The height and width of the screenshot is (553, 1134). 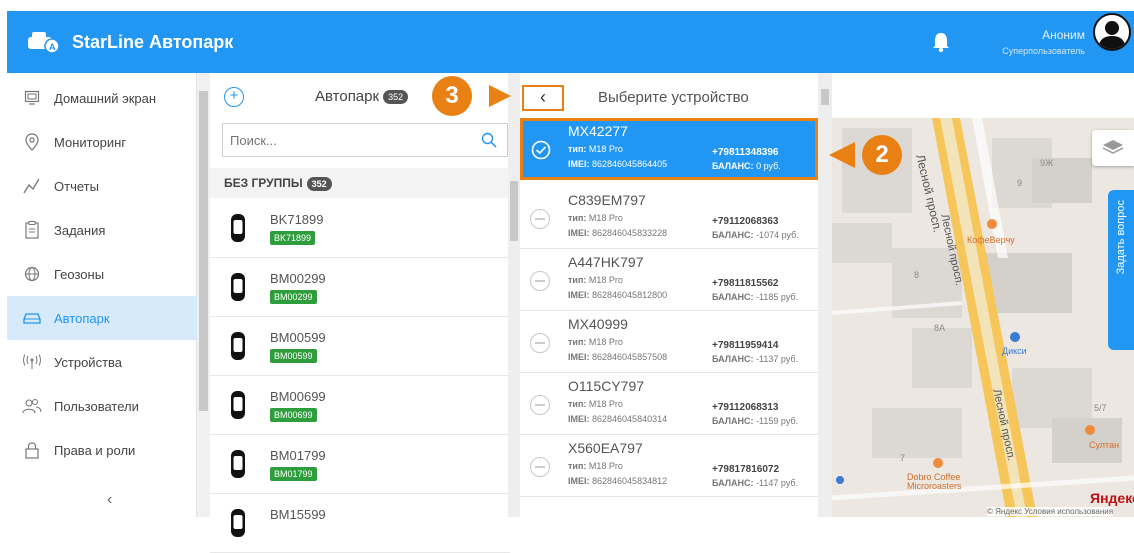 What do you see at coordinates (941, 42) in the screenshot?
I see `bell-icon` at bounding box center [941, 42].